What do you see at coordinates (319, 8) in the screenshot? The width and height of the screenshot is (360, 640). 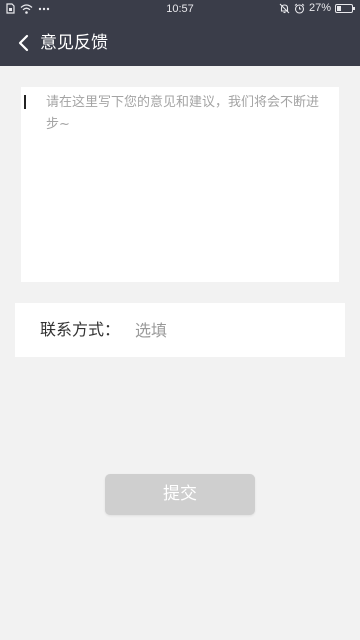 I see `battery-percentage: 27%` at bounding box center [319, 8].